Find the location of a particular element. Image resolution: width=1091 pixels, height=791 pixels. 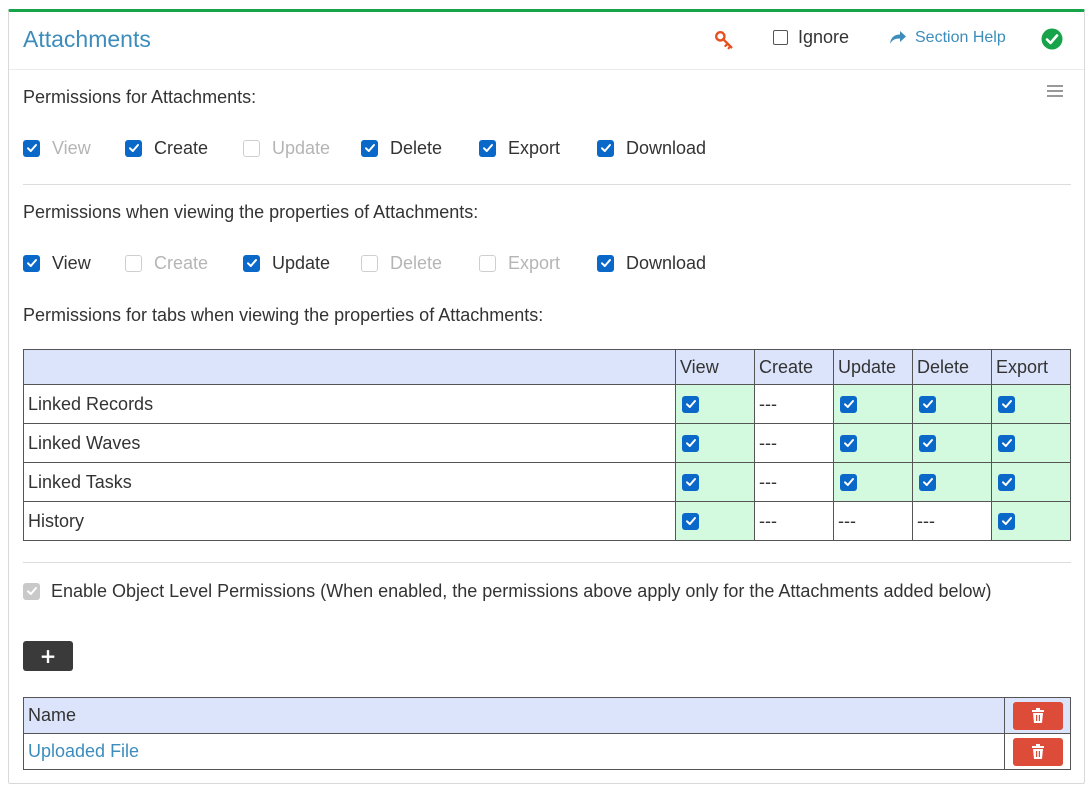

tab-name-cell: Linked Waves is located at coordinates (349, 443).